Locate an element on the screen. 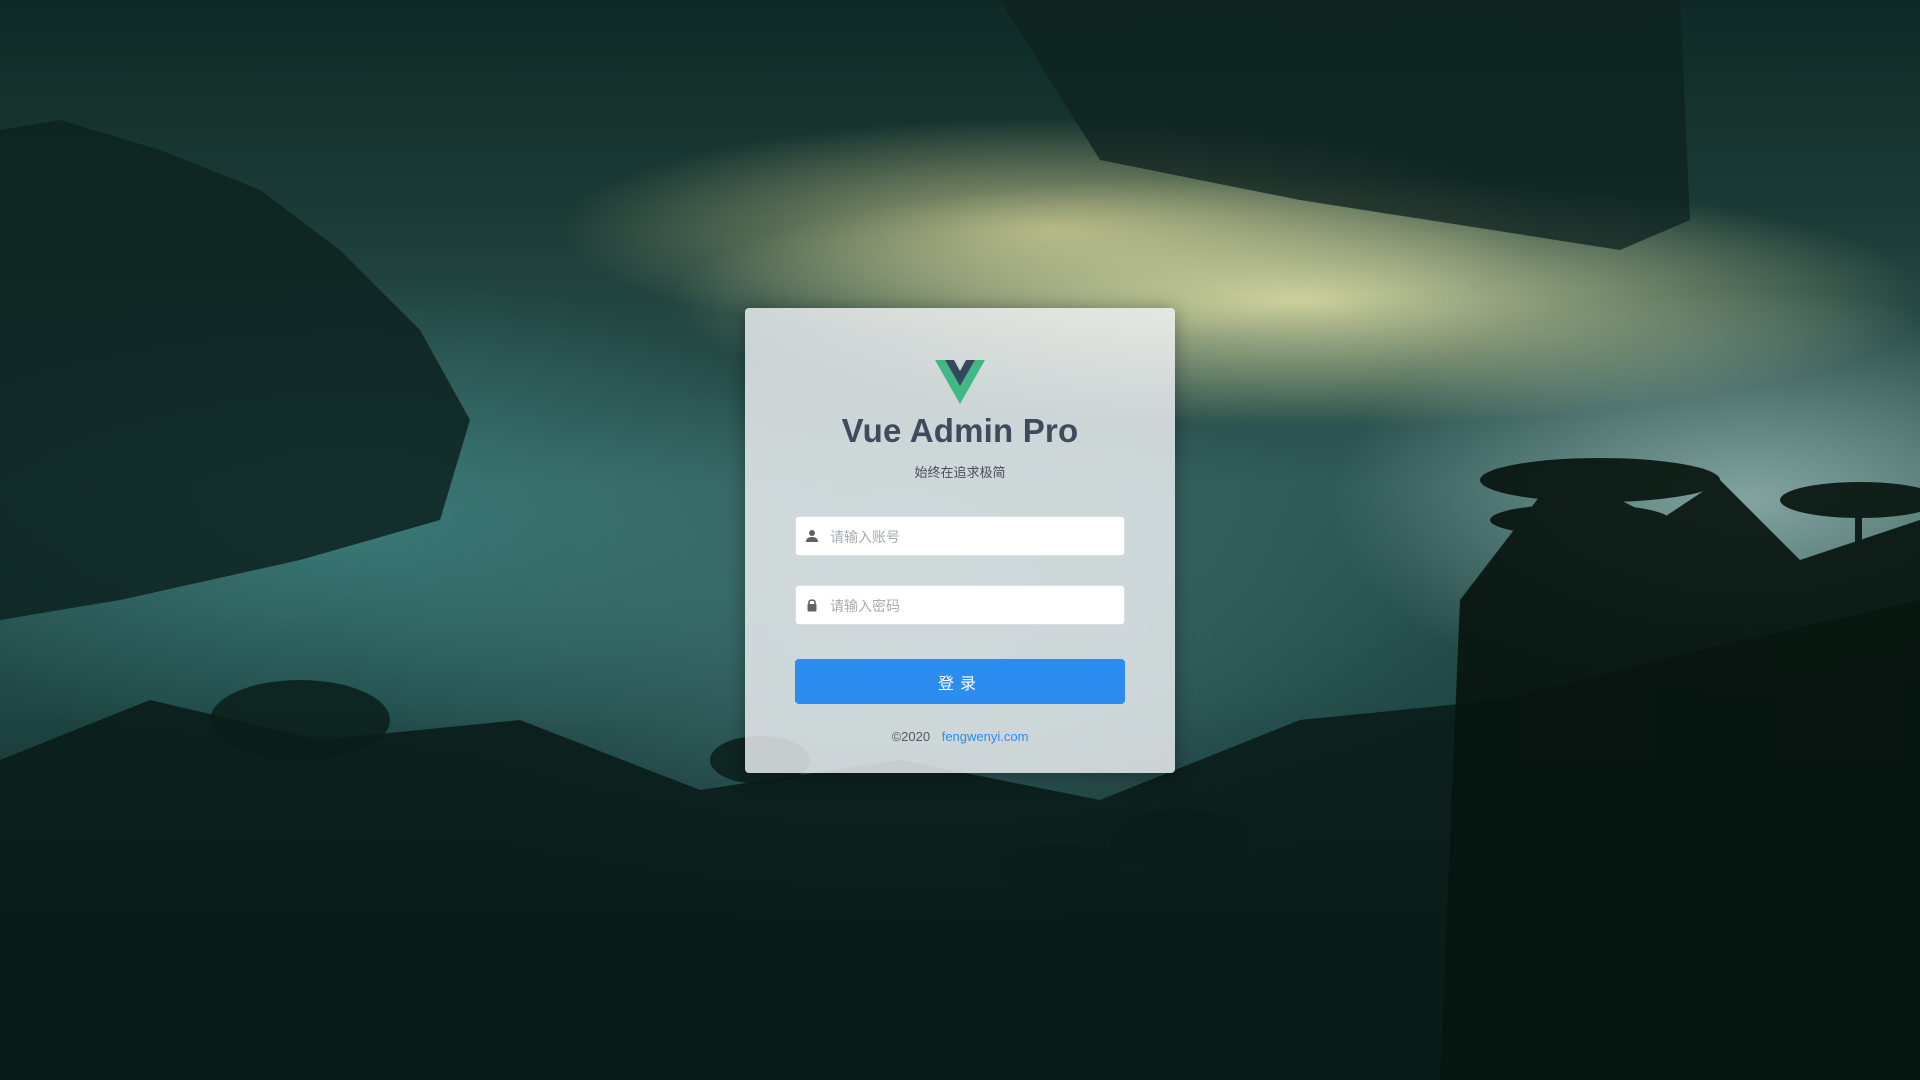  vue-logo-icon is located at coordinates (960, 382).